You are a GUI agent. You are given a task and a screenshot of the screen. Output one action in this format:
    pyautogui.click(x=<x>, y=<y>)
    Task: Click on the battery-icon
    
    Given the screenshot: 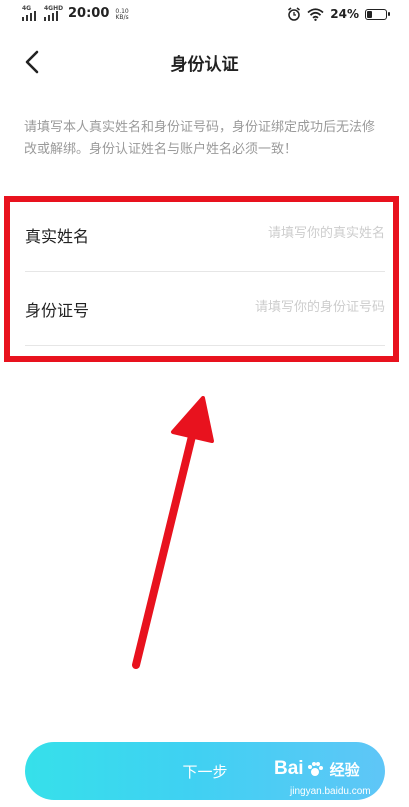 What is the action you would take?
    pyautogui.click(x=377, y=14)
    